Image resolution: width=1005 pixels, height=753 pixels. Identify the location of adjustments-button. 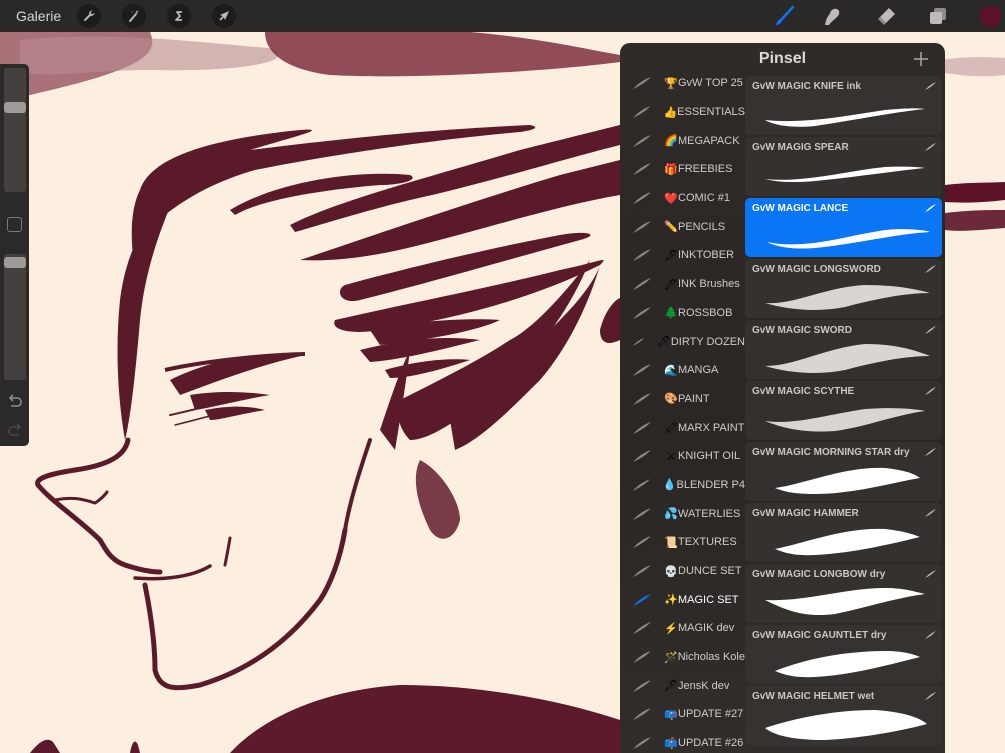
(134, 16).